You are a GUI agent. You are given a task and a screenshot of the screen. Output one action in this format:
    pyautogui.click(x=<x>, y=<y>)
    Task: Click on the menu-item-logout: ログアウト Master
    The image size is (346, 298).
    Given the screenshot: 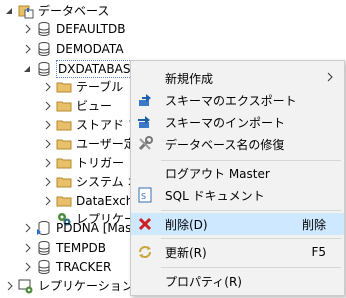 What is the action you would take?
    pyautogui.click(x=237, y=173)
    